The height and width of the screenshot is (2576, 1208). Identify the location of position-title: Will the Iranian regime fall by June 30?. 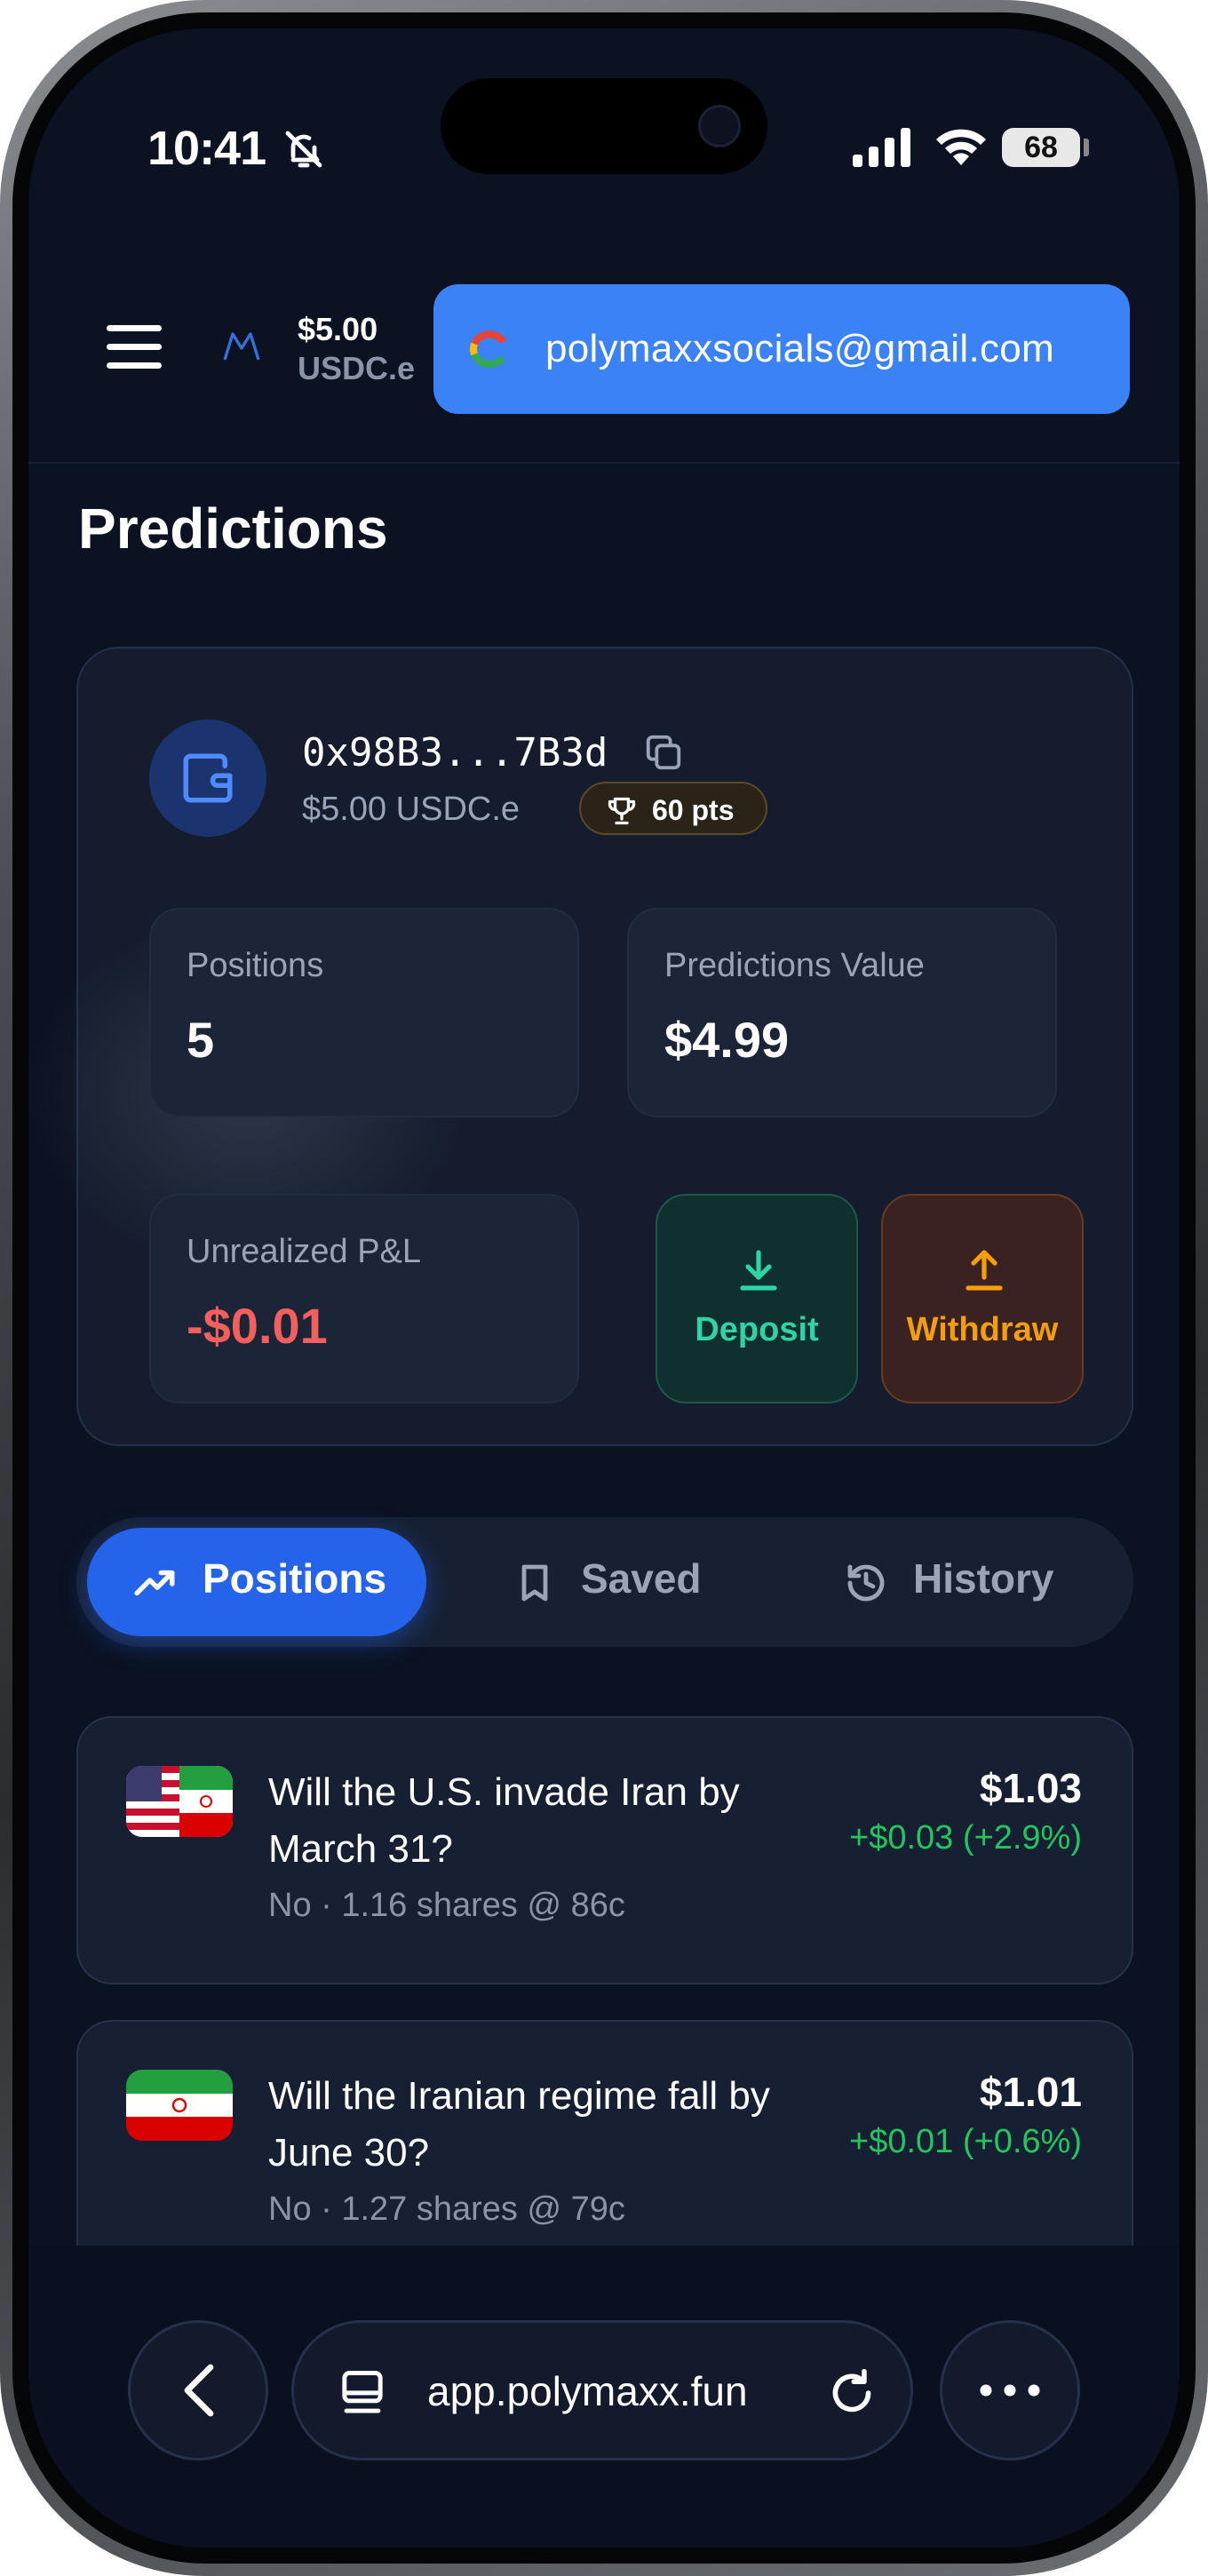
(519, 2124).